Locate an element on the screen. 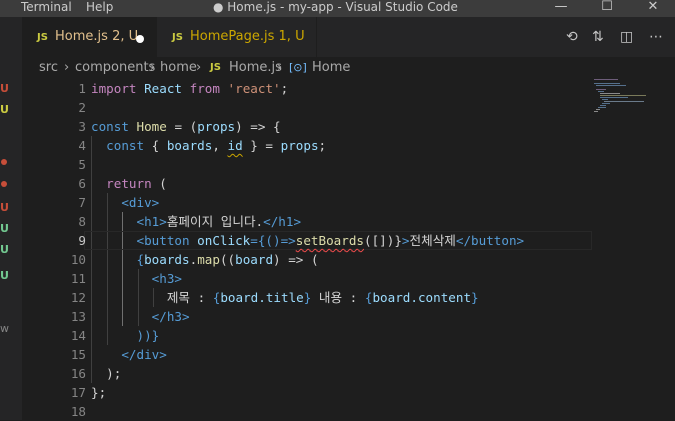 Image resolution: width=675 pixels, height=421 pixels. code-text: </div> is located at coordinates (144, 354).